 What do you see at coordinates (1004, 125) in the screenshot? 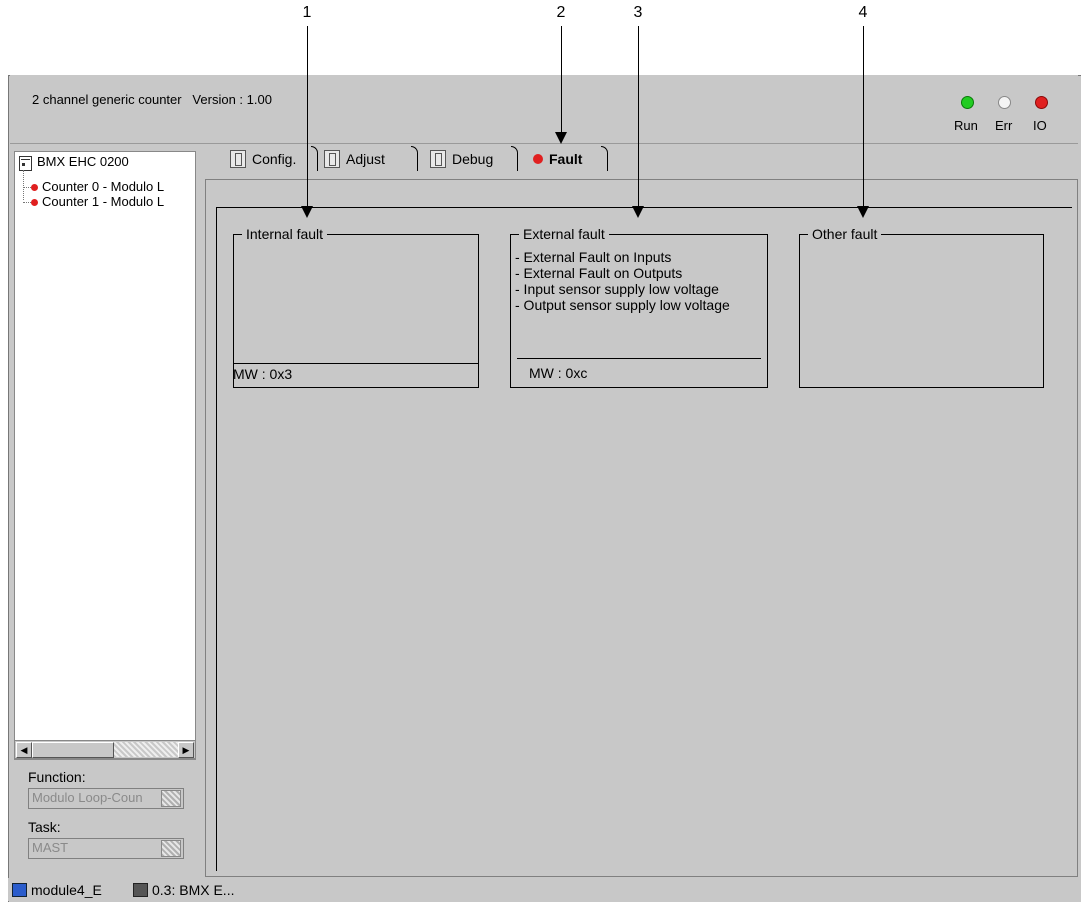
I see `err-led-label: Err` at bounding box center [1004, 125].